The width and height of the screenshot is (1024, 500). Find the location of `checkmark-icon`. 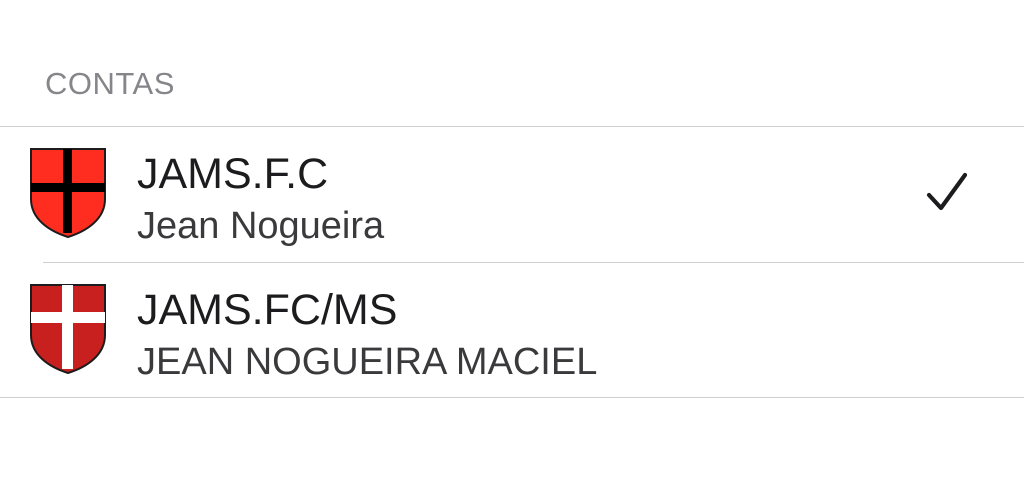

checkmark-icon is located at coordinates (947, 191).